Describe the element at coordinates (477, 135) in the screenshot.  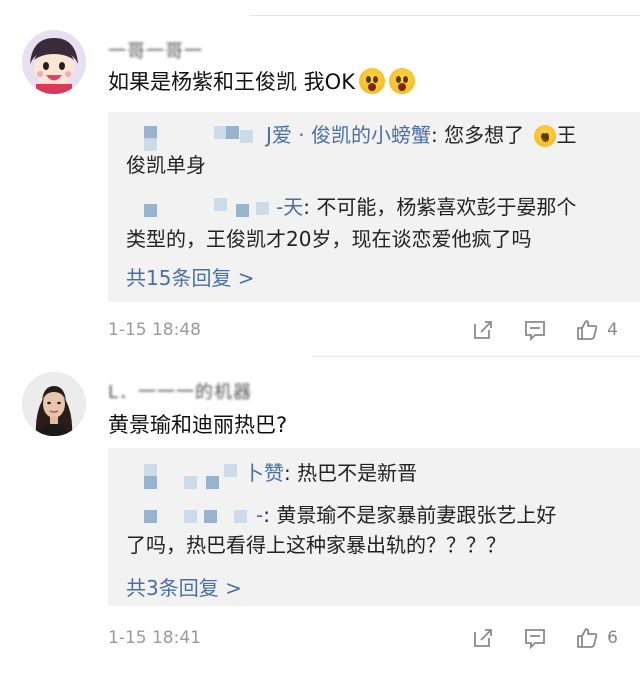
I see `reply-text: : 您多想了` at that location.